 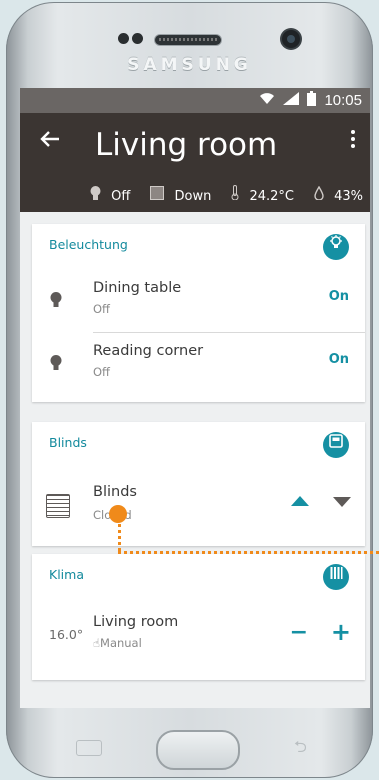 What do you see at coordinates (262, 194) in the screenshot?
I see `summary-temperature: 24.2°C` at bounding box center [262, 194].